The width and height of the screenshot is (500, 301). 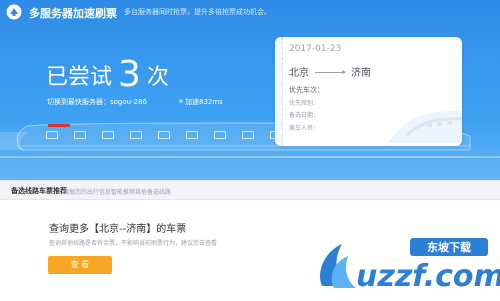 I want to click on ticket-date: 2017-01-23, so click(x=315, y=49).